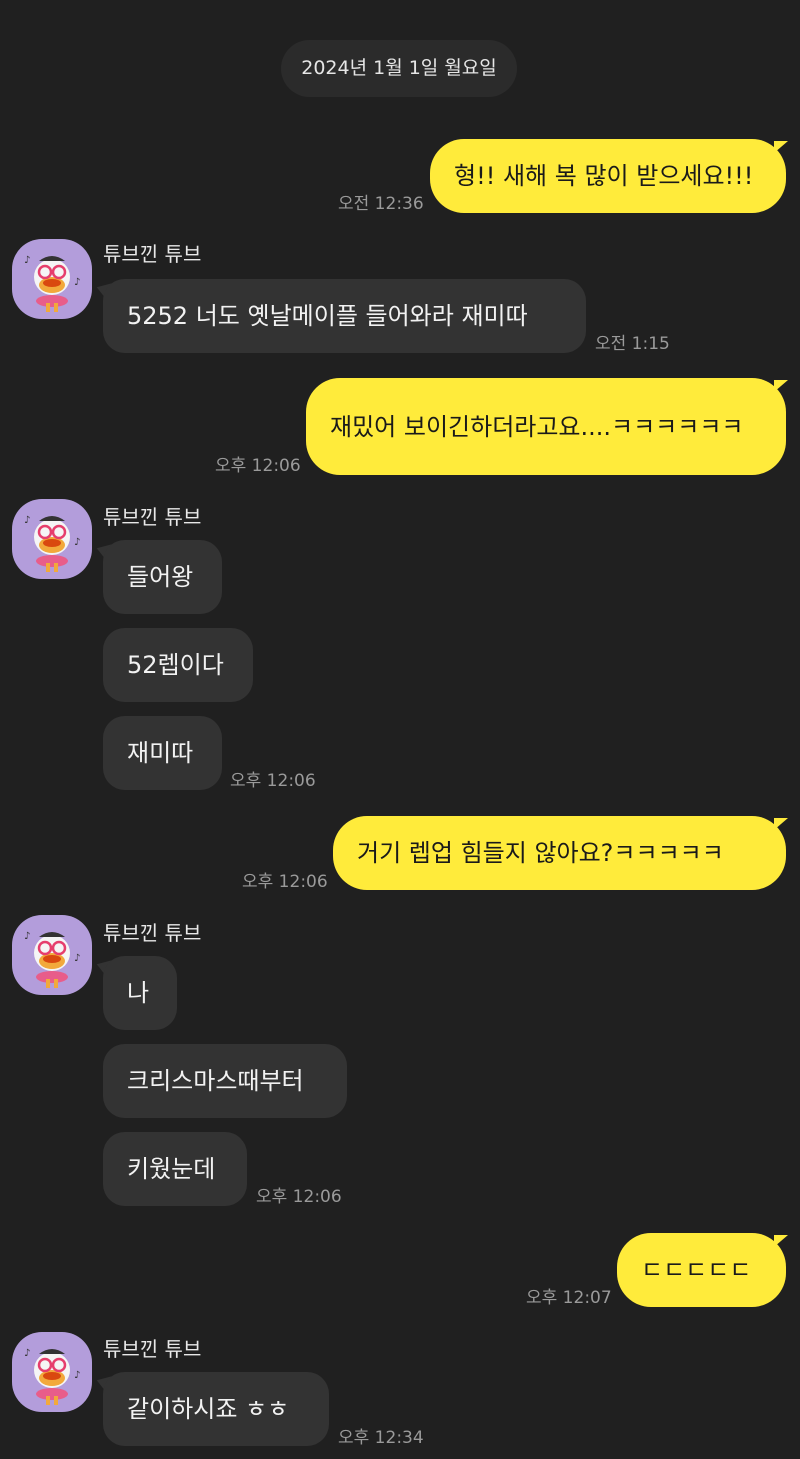 This screenshot has width=800, height=1459. What do you see at coordinates (344, 316) in the screenshot?
I see `incoming-message: 5252 너도 옛날메이플 들어와라 재미따` at bounding box center [344, 316].